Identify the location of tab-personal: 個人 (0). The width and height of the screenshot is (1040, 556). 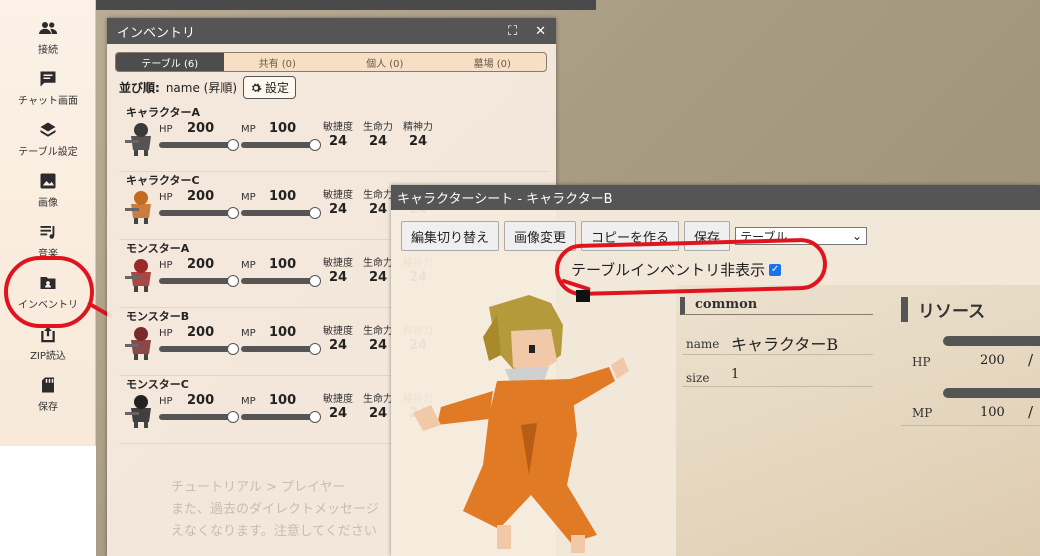
(385, 62).